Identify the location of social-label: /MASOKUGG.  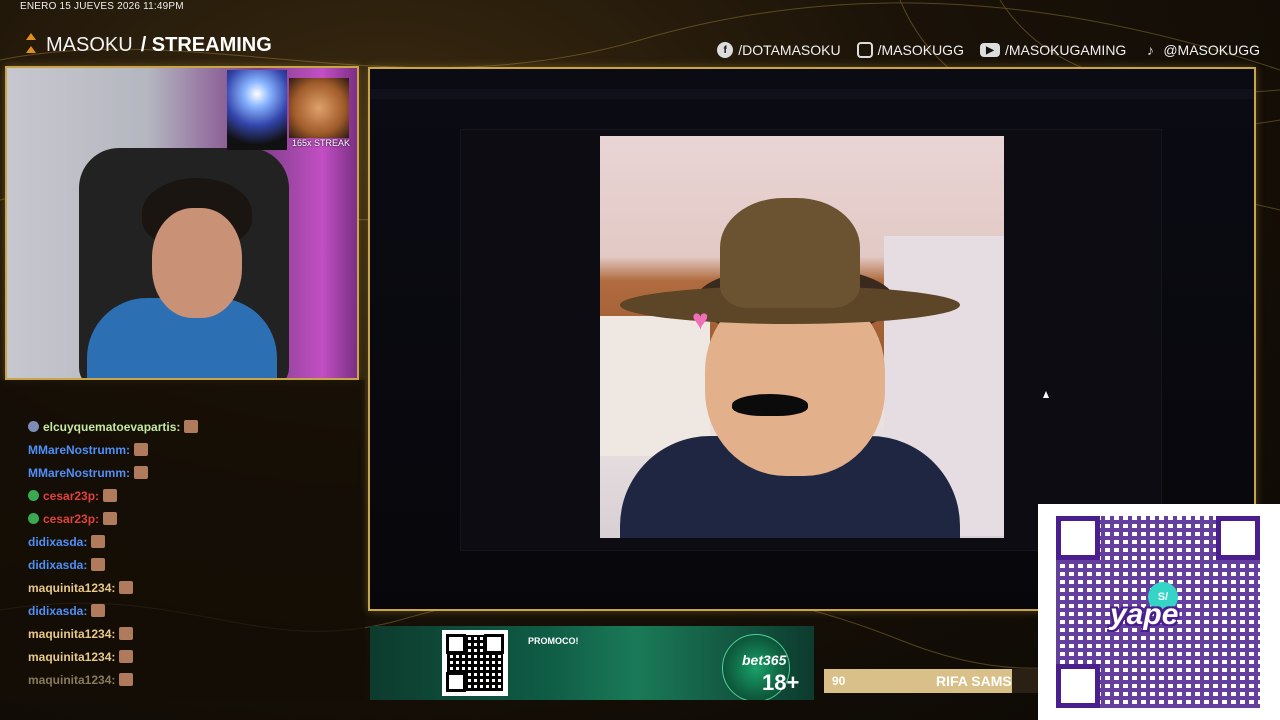
(920, 50).